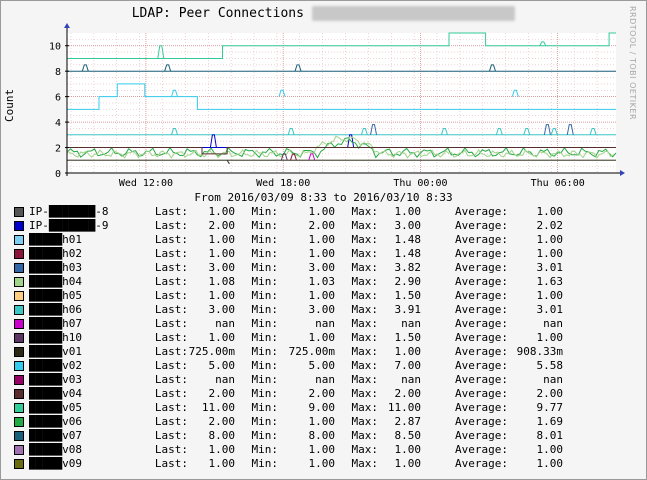 This screenshot has height=480, width=647. What do you see at coordinates (283, 183) in the screenshot?
I see `x-tick-label: Wed 18:00` at bounding box center [283, 183].